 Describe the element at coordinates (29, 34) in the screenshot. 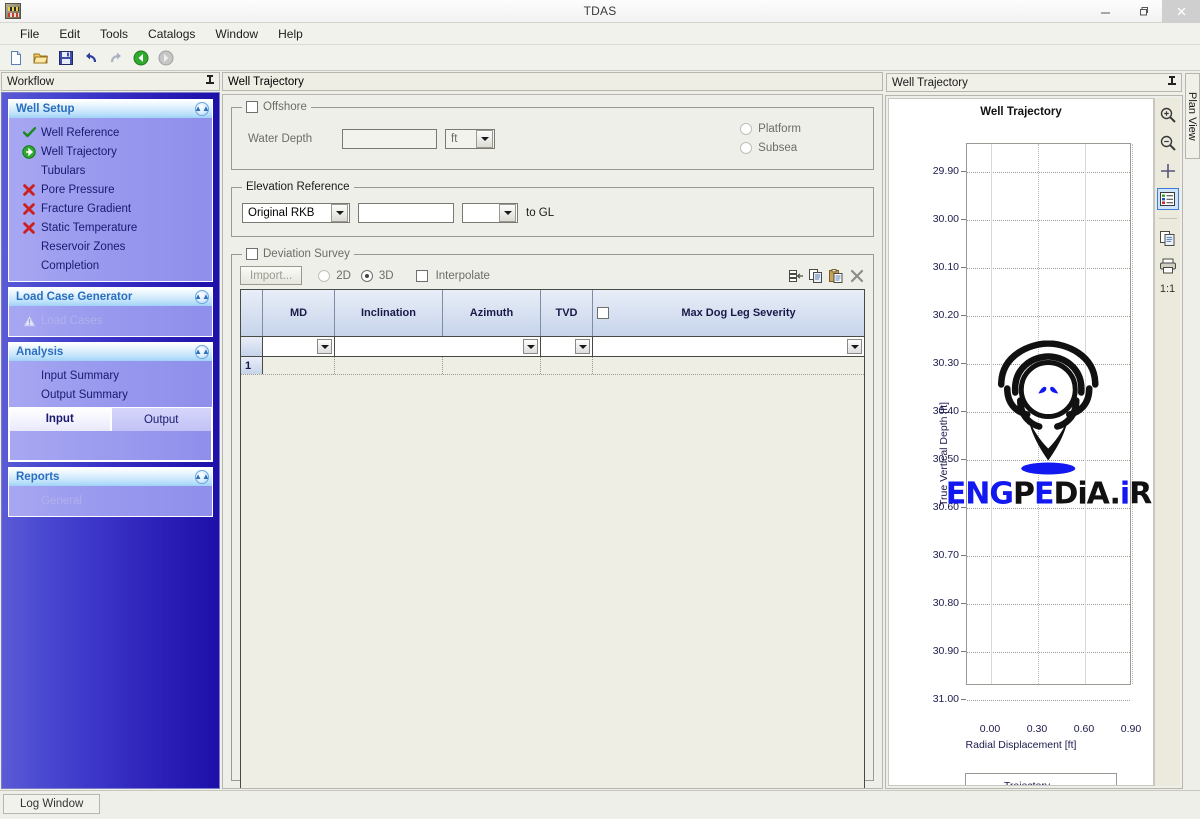

I see `menu-file: File` at that location.